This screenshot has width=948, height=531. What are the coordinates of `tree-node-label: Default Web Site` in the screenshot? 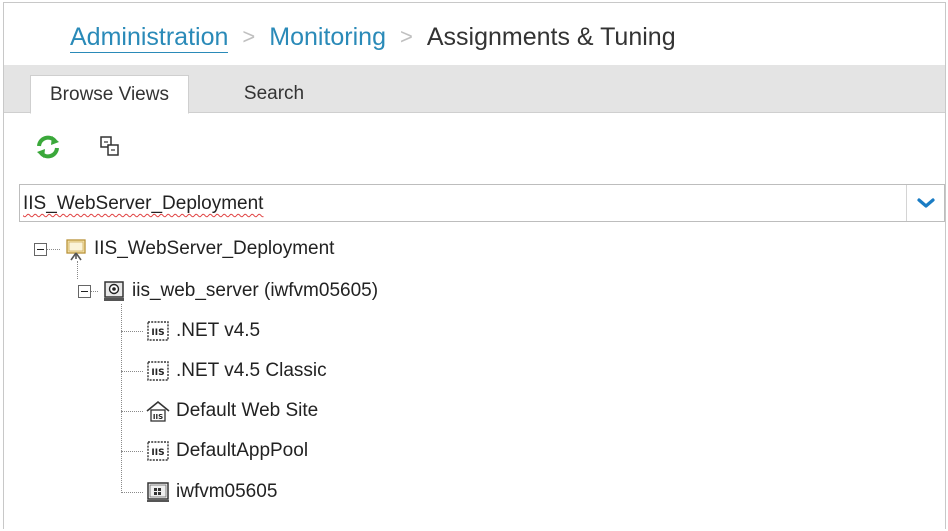 It's located at (247, 410).